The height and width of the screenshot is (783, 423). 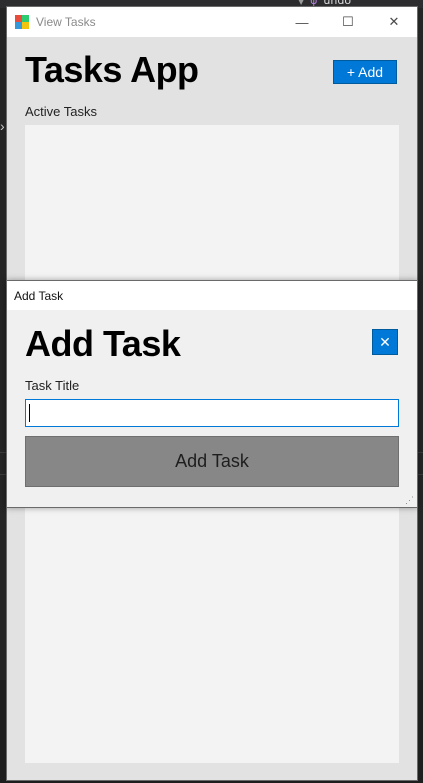 What do you see at coordinates (61, 111) in the screenshot?
I see `active-tasks-label: Active Tasks` at bounding box center [61, 111].